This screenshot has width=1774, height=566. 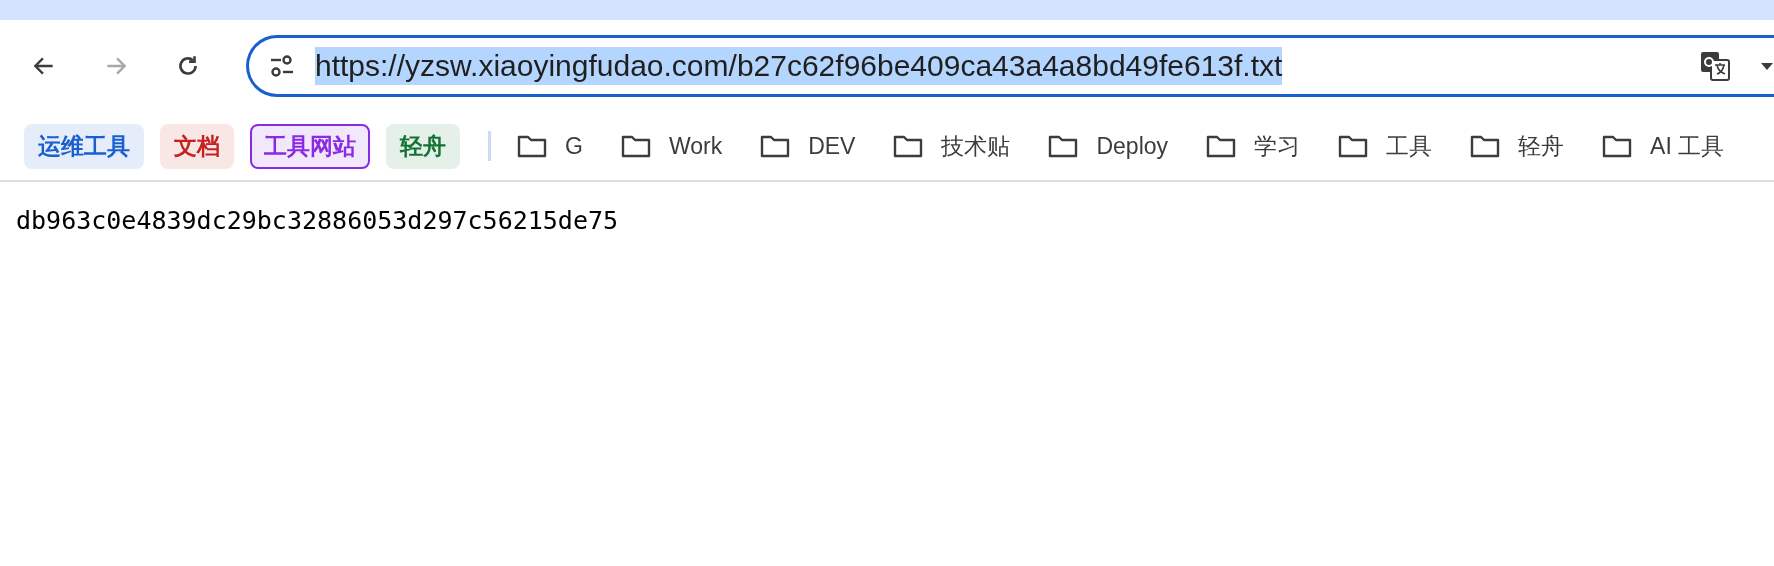 What do you see at coordinates (1715, 66) in the screenshot?
I see `translate-icon` at bounding box center [1715, 66].